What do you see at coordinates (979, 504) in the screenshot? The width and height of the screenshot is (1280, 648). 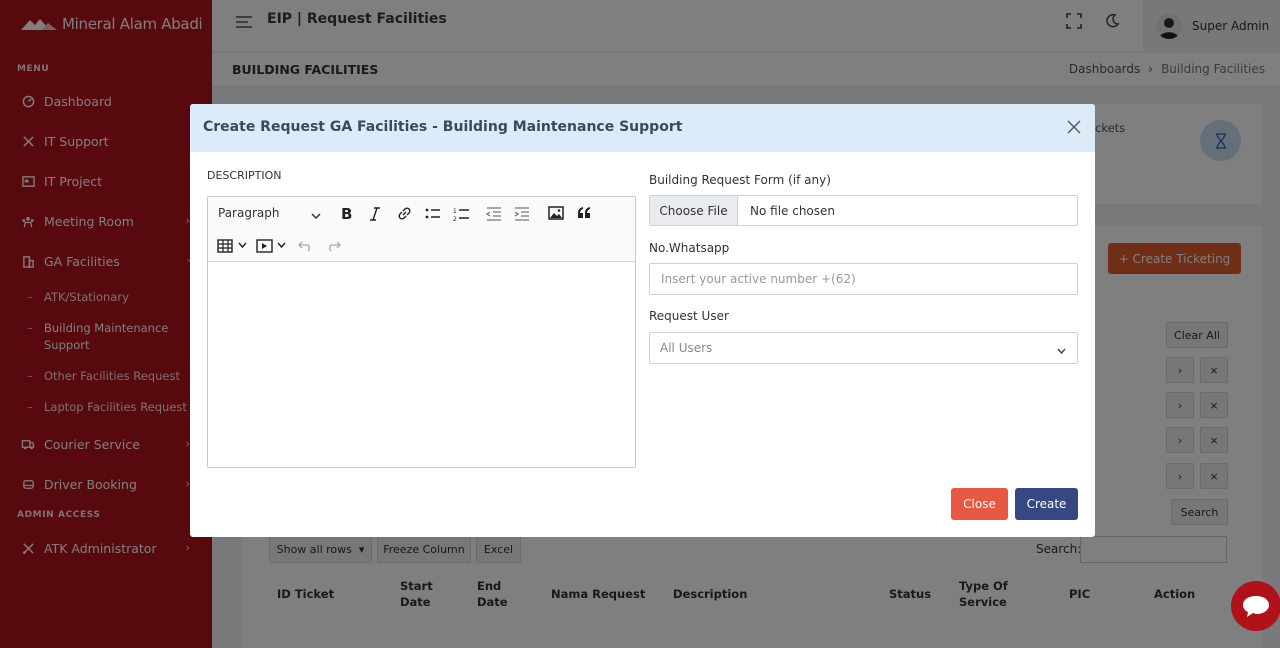 I see `close-button: Close` at bounding box center [979, 504].